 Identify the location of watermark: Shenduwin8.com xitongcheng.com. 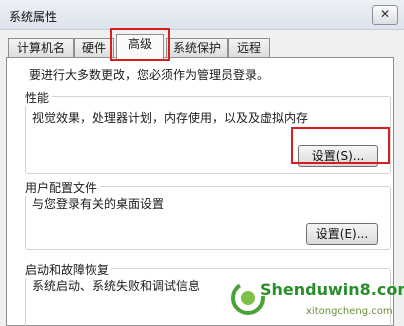
(316, 297).